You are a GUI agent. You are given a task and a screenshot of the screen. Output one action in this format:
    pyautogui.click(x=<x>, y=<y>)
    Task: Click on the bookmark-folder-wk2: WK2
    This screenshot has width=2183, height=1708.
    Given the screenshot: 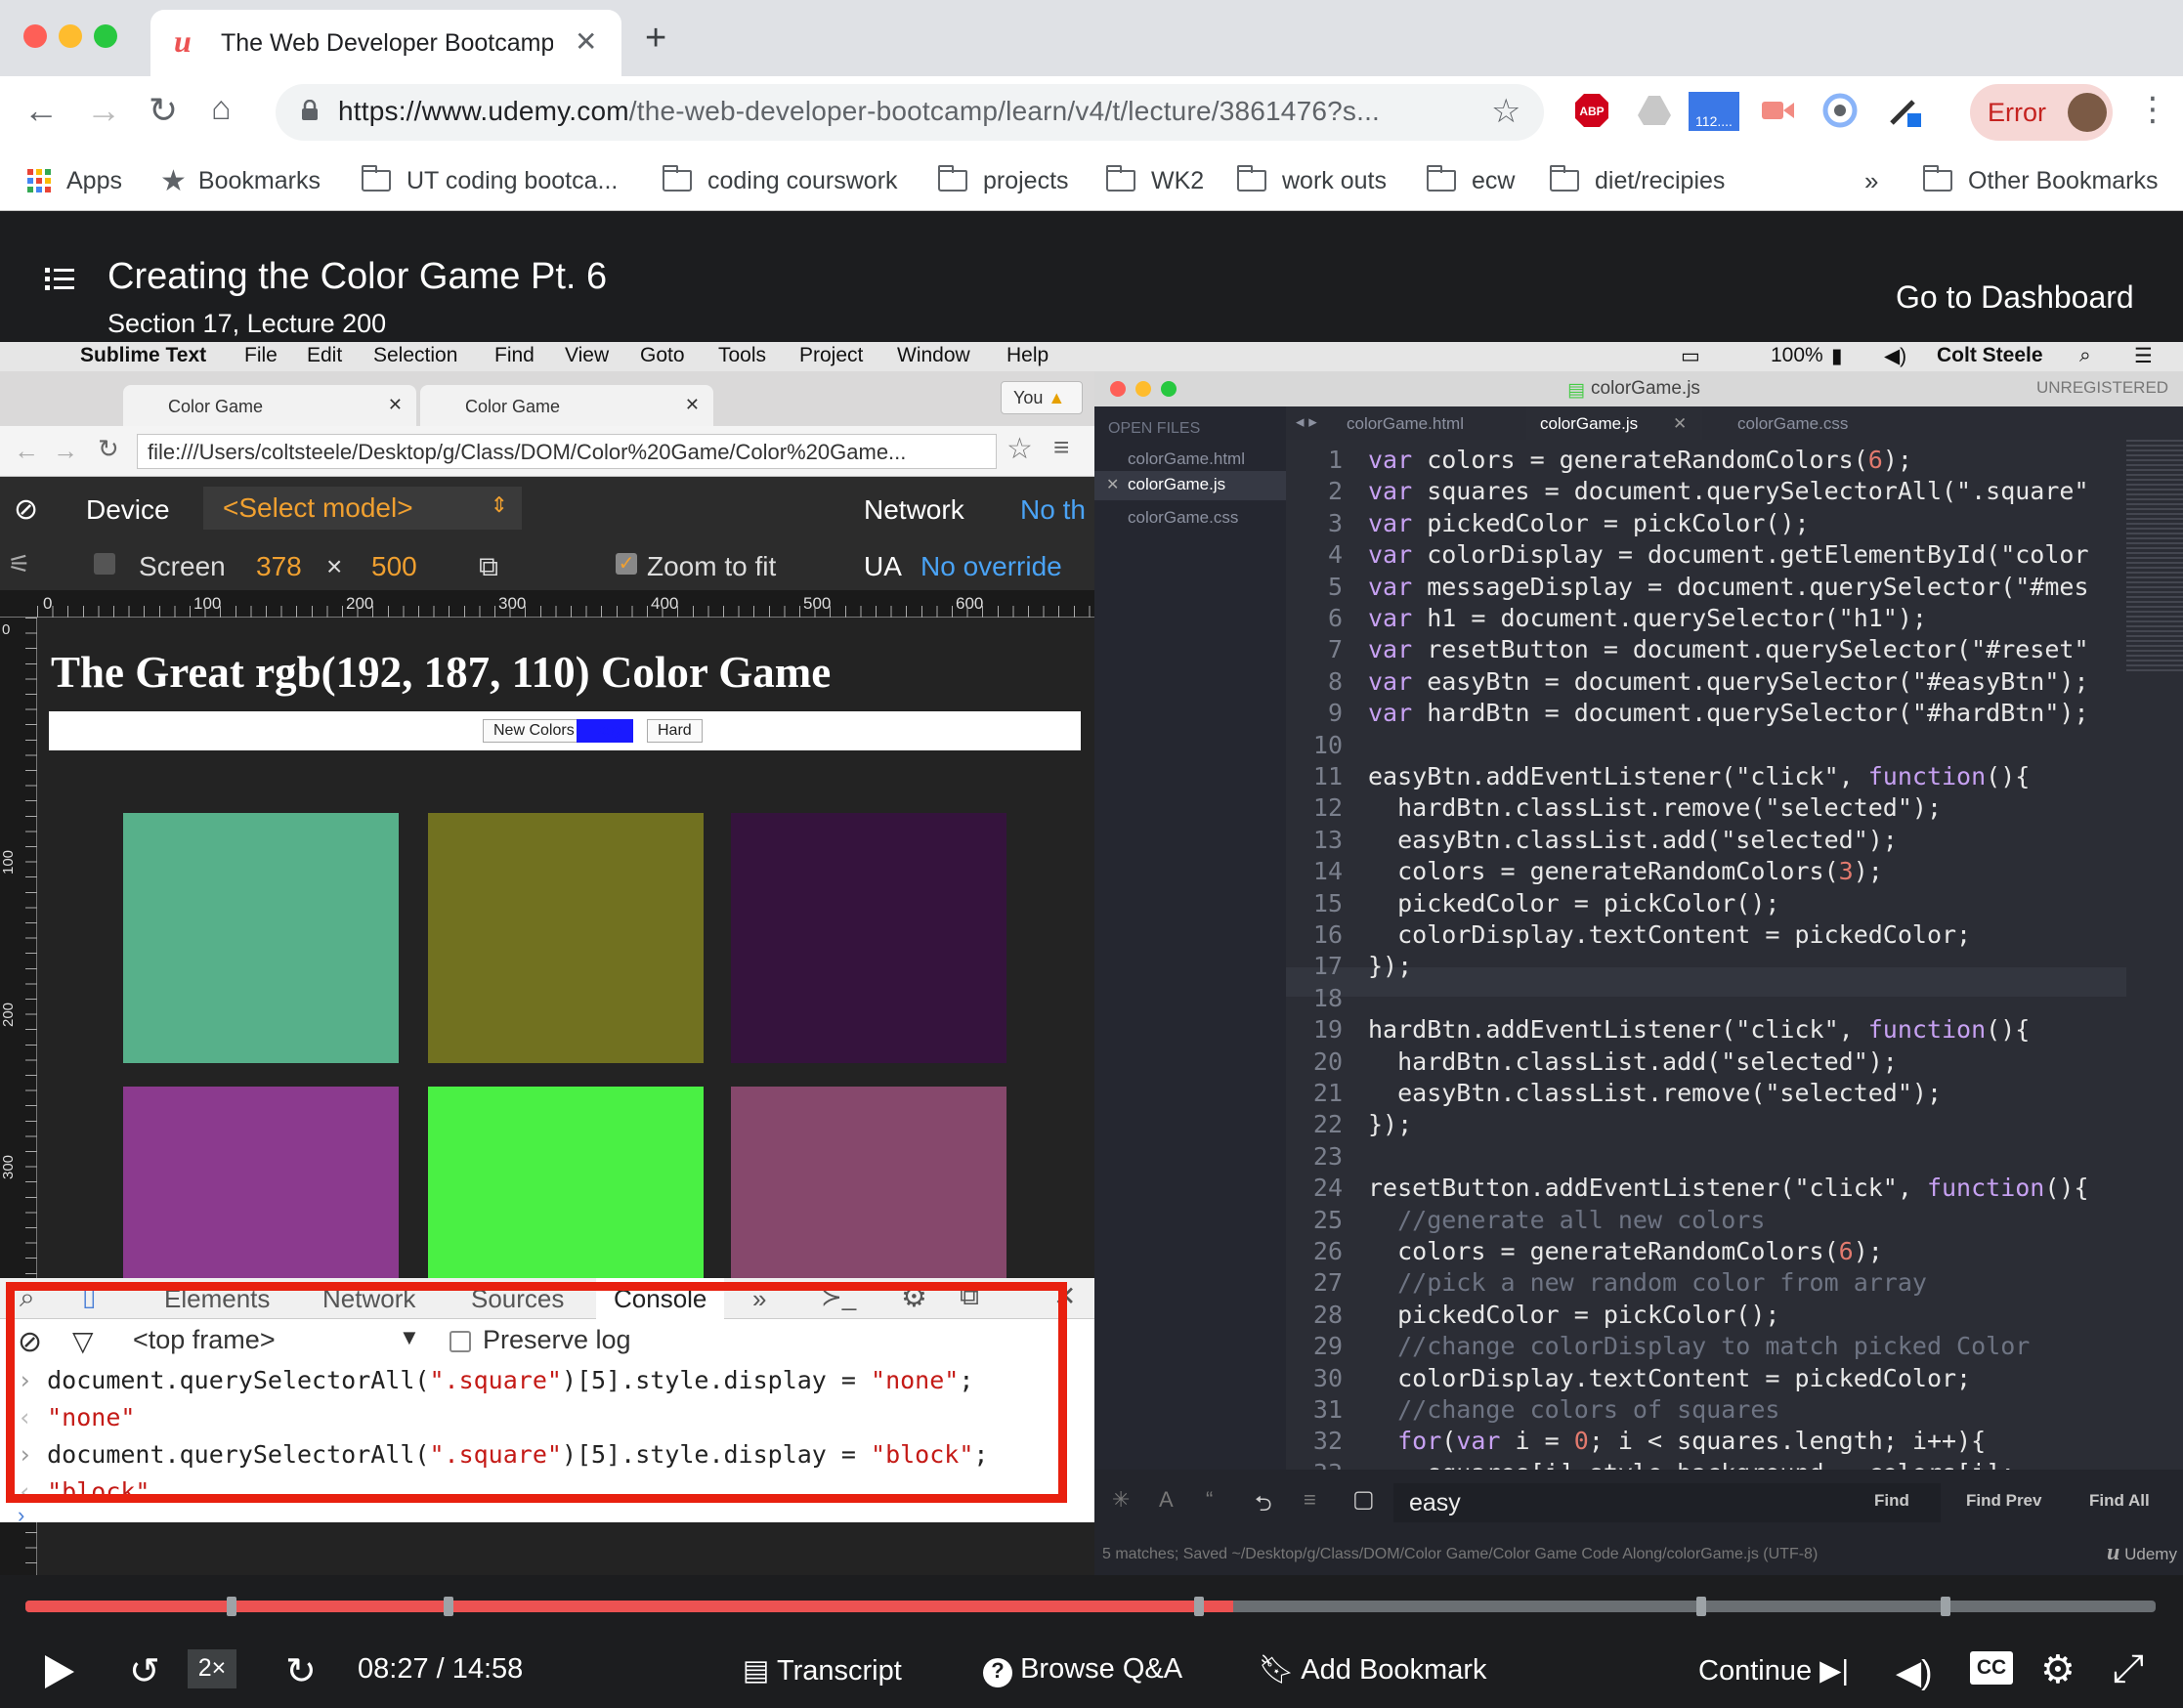 What is the action you would take?
    pyautogui.click(x=1155, y=180)
    